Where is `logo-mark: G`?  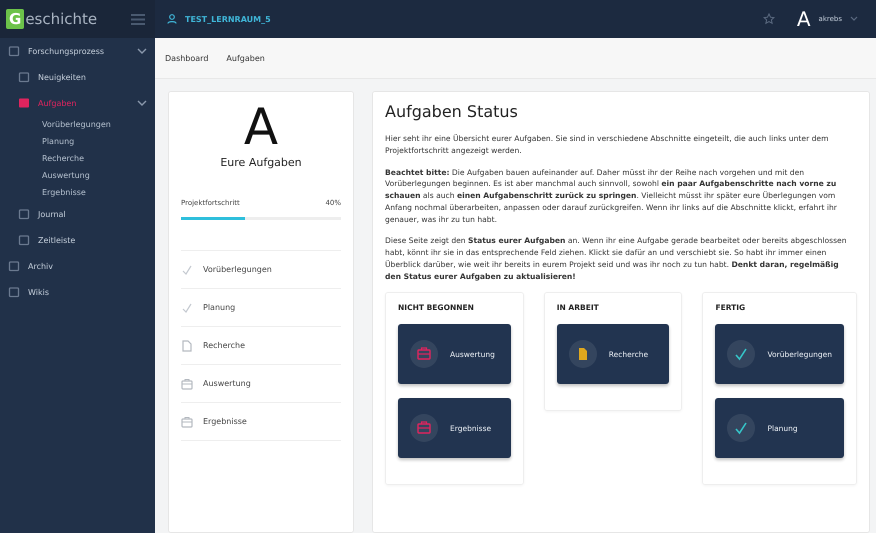 logo-mark: G is located at coordinates (15, 19).